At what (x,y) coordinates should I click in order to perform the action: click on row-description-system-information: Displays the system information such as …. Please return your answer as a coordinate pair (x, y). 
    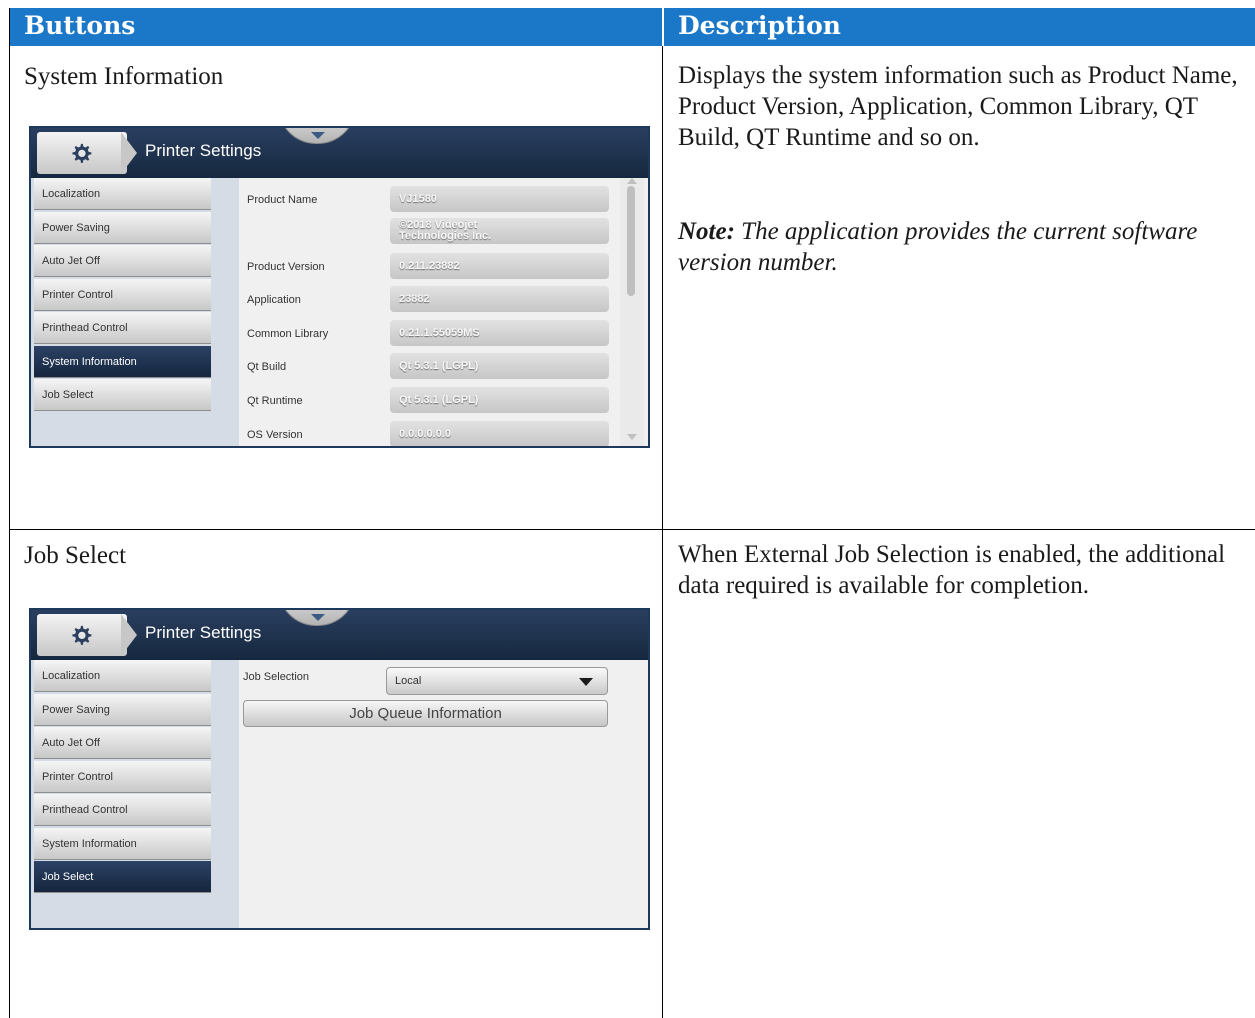
    Looking at the image, I should click on (958, 106).